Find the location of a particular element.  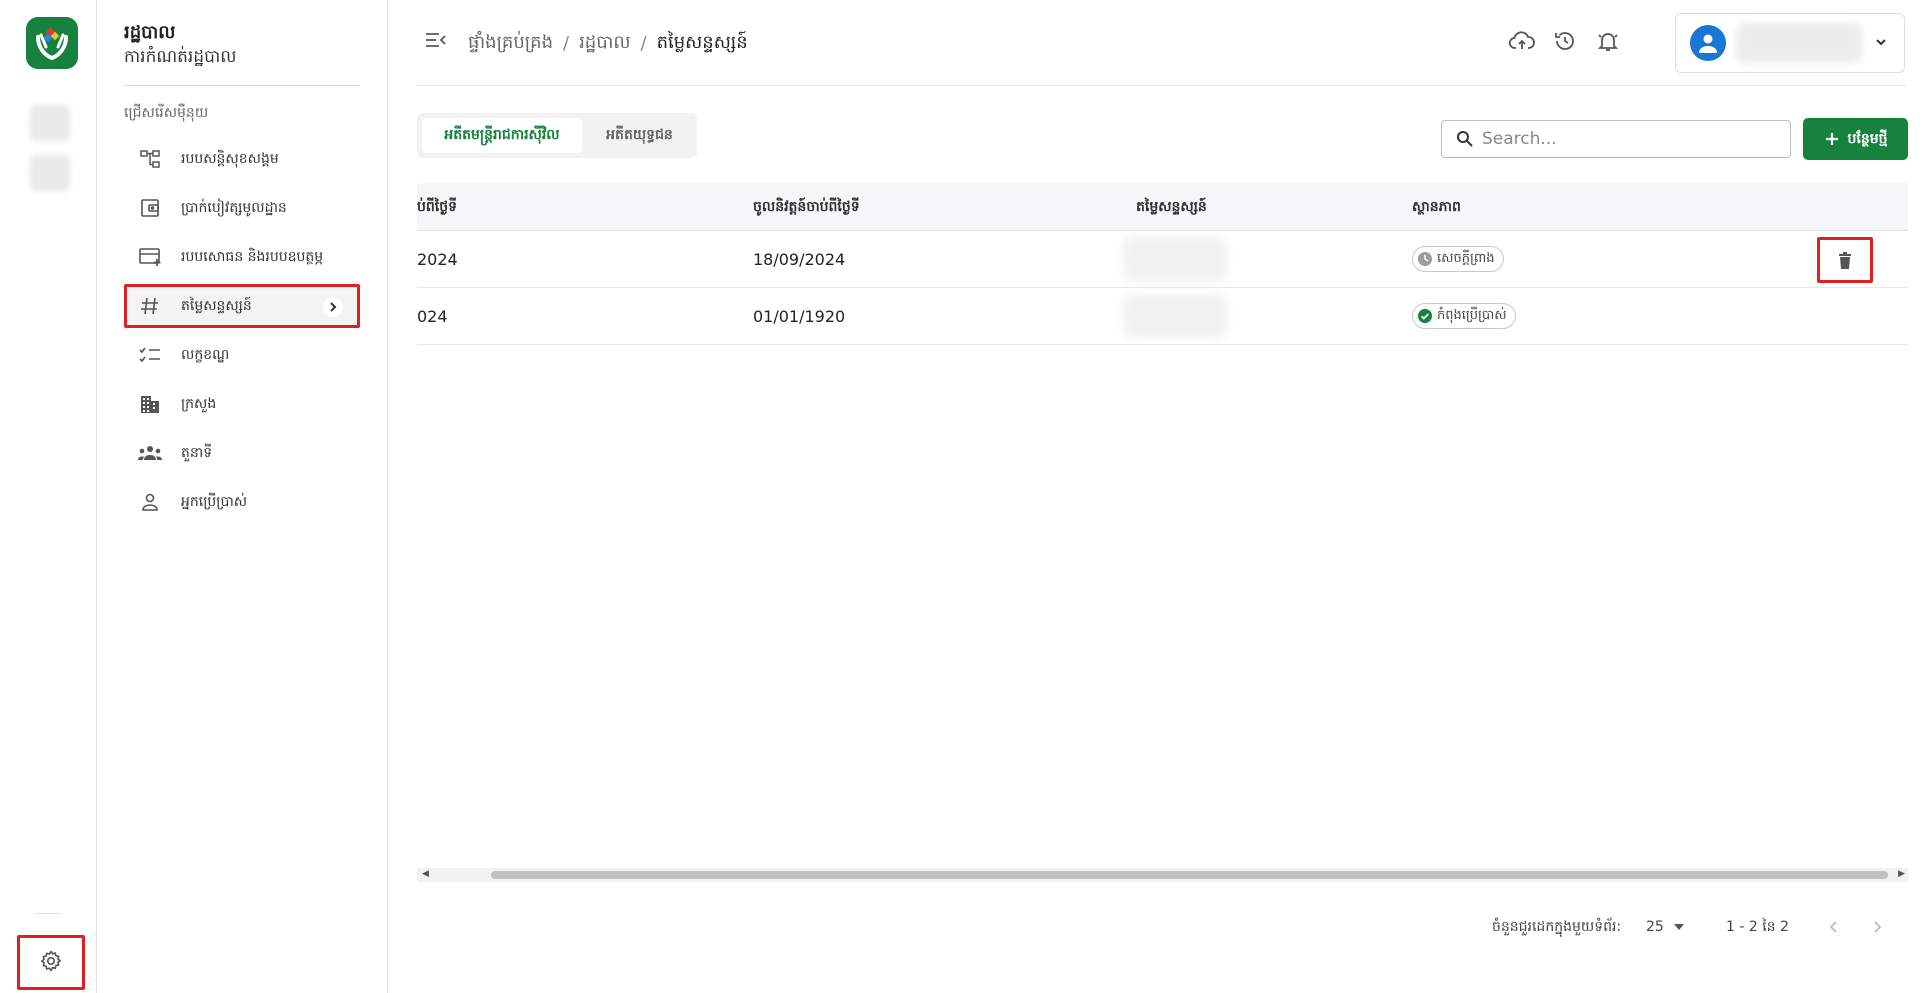

horizontal-scrollbar: ◀ ▶ is located at coordinates (1162, 875).